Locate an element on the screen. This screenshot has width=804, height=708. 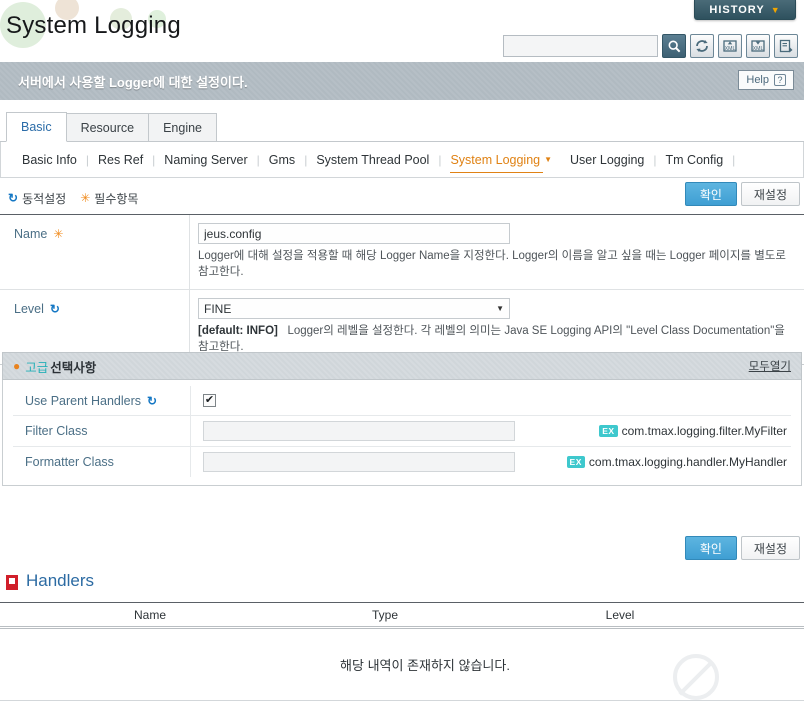
top-action-buttons: 확인 재설정 is located at coordinates (742, 194).